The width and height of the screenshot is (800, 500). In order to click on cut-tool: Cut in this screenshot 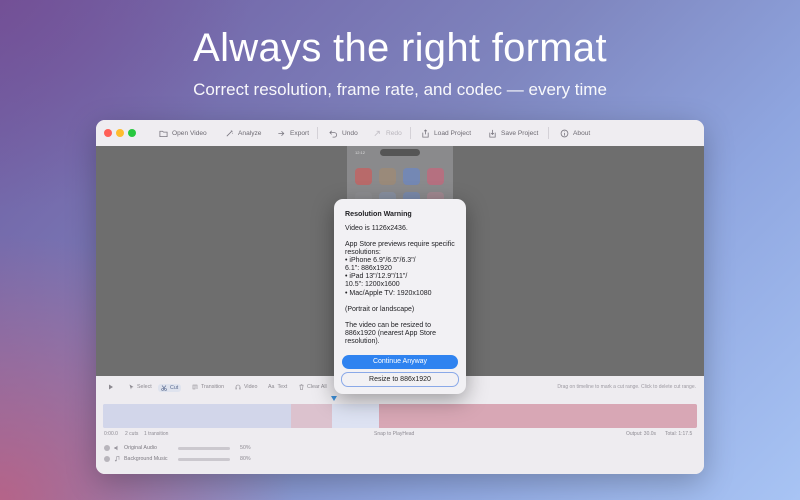, I will do `click(170, 388)`.